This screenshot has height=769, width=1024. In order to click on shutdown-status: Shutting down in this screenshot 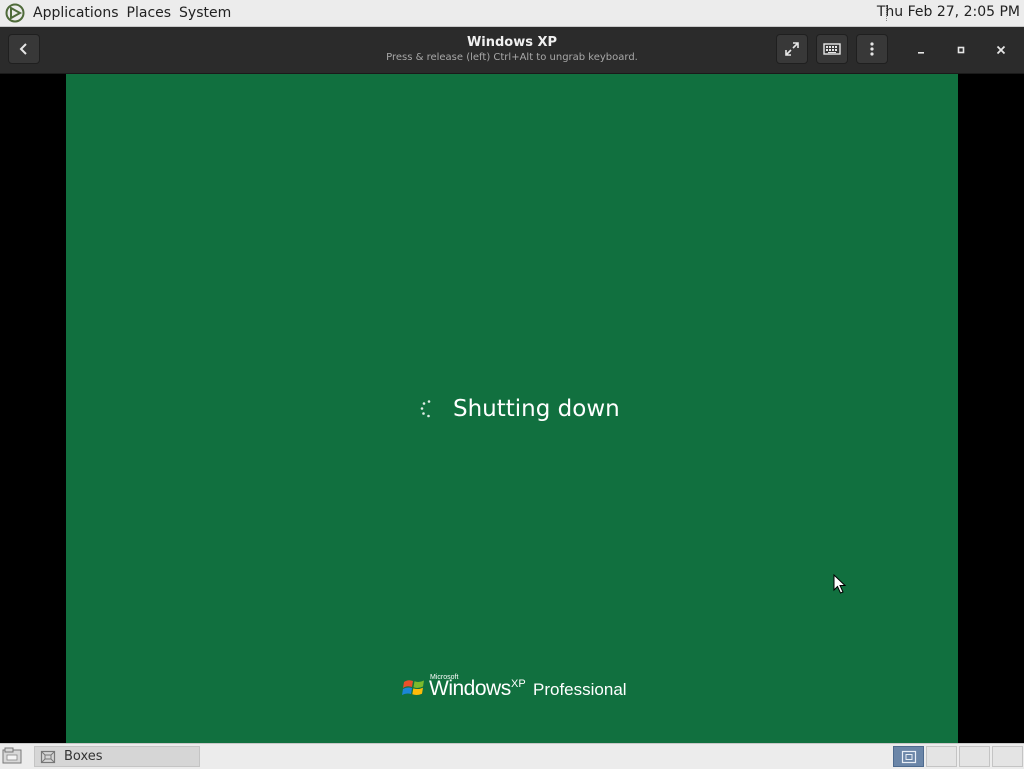, I will do `click(536, 409)`.